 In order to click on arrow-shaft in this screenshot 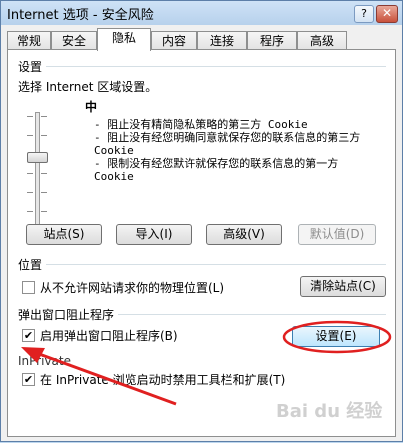, I will do `click(103, 377)`.